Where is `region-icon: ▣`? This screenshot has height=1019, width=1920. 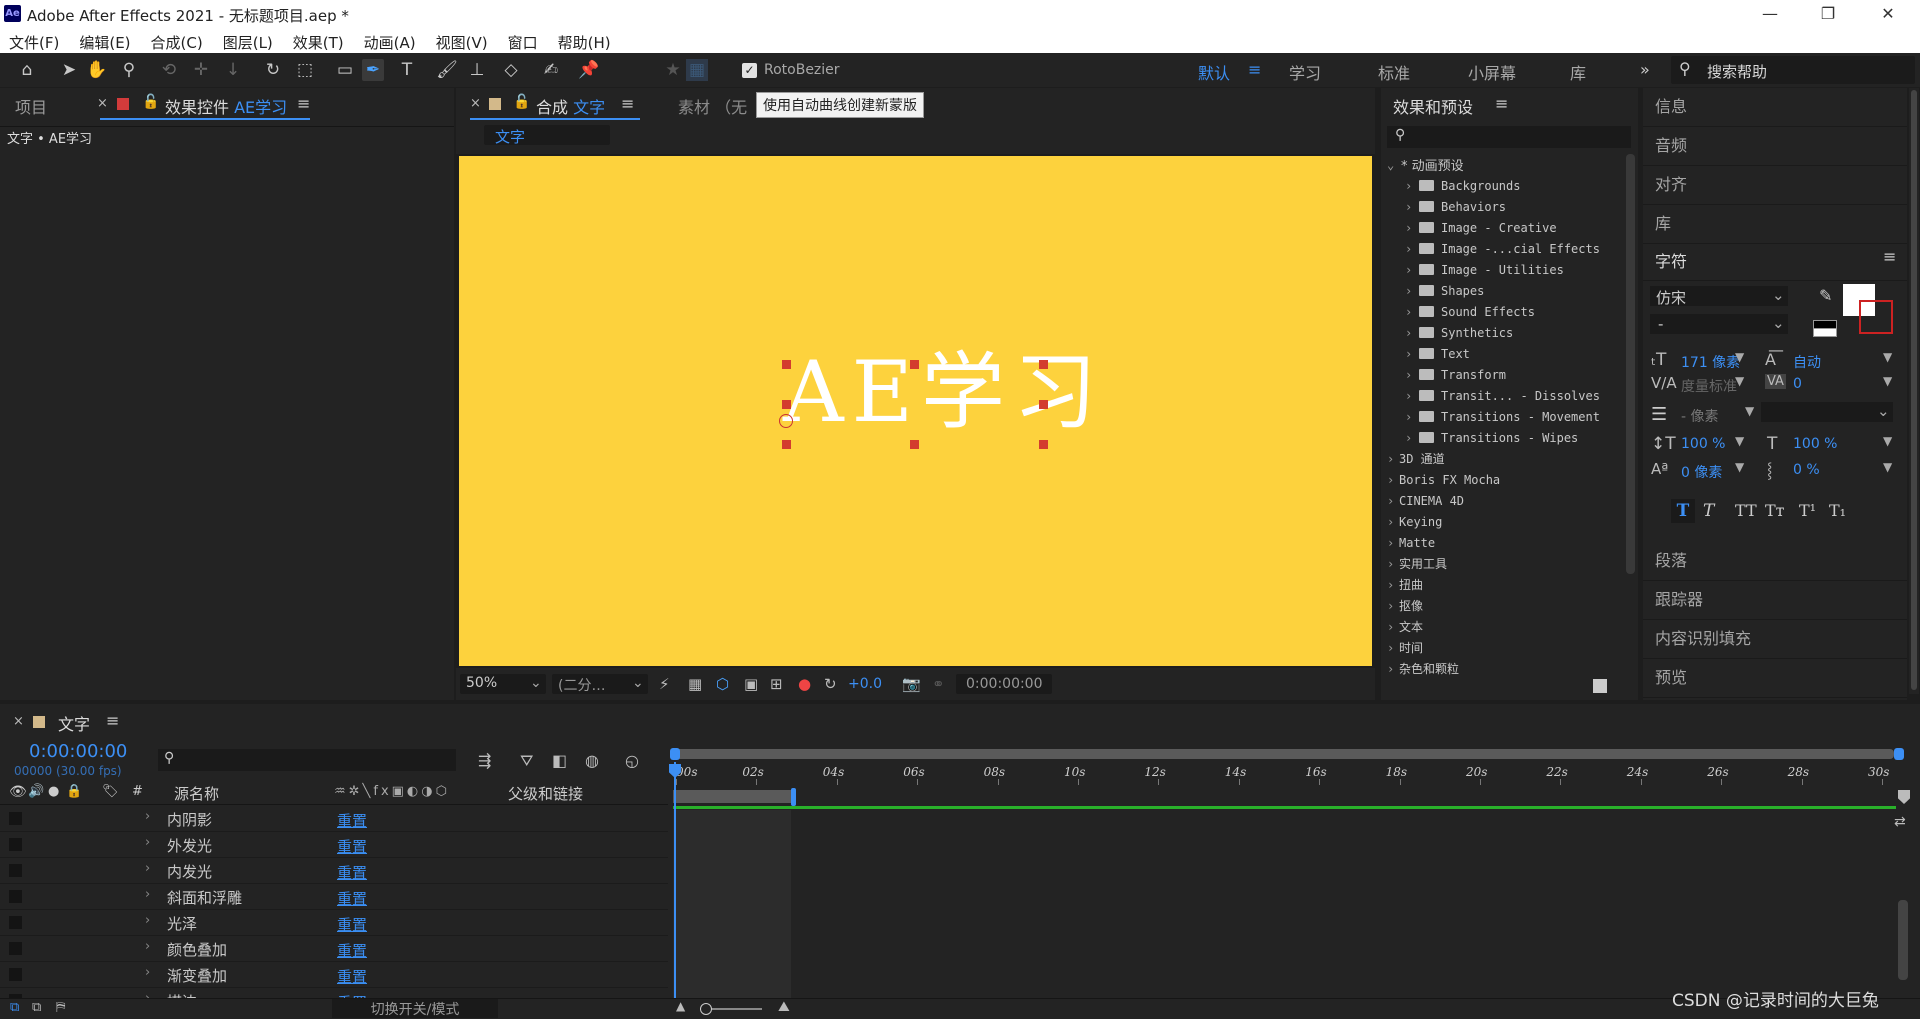
region-icon: ▣ is located at coordinates (751, 684).